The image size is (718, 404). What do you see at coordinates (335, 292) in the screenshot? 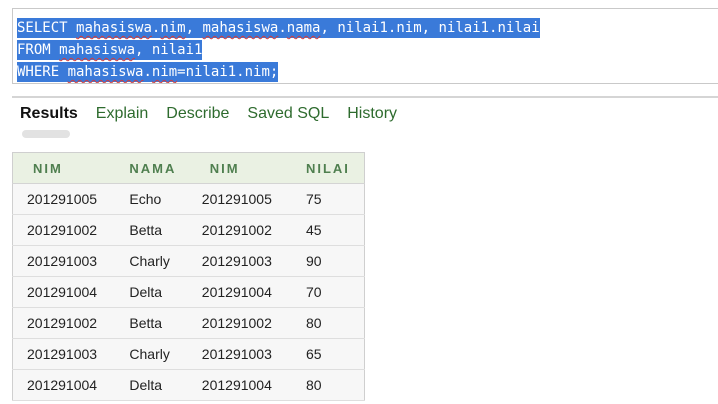
I see `cell-nilai: 70` at bounding box center [335, 292].